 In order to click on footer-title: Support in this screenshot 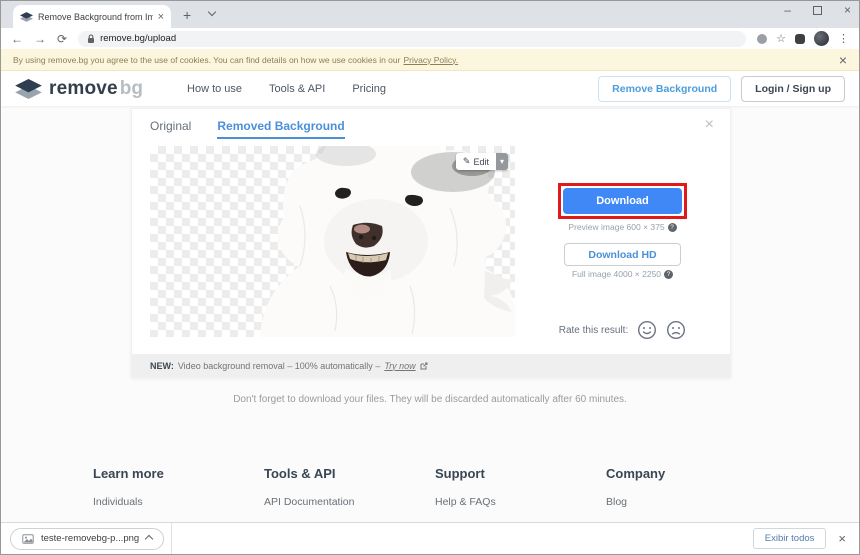, I will do `click(460, 473)`.